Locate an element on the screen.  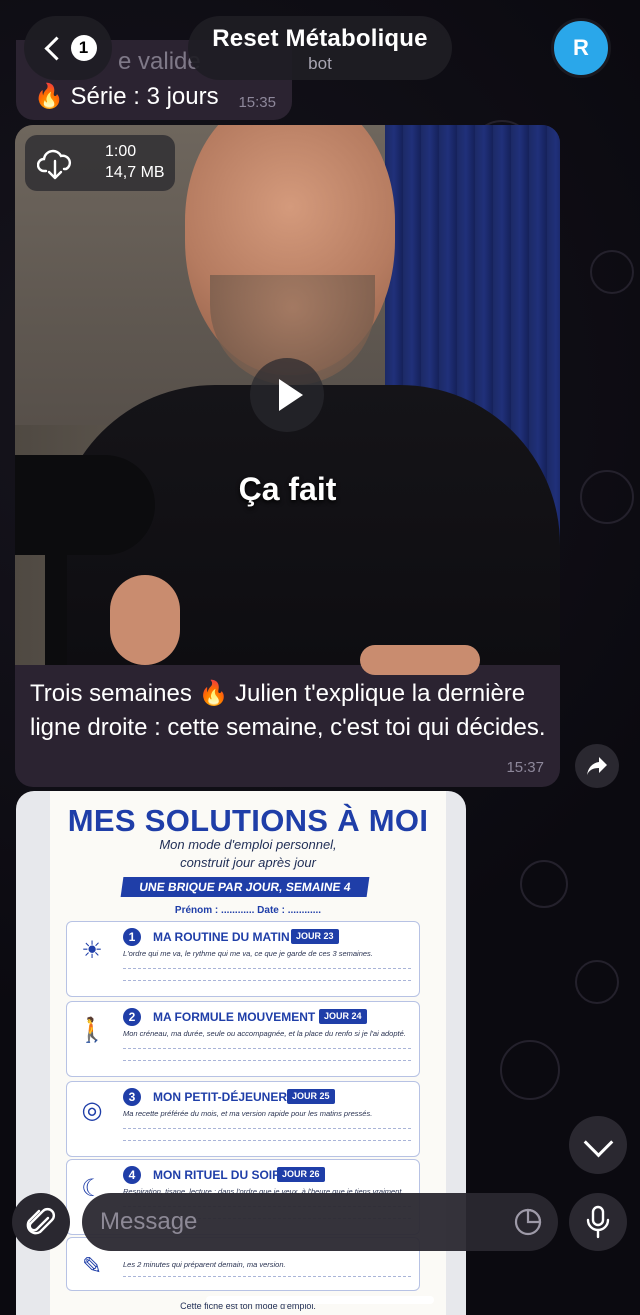
attach-button is located at coordinates (41, 1222).